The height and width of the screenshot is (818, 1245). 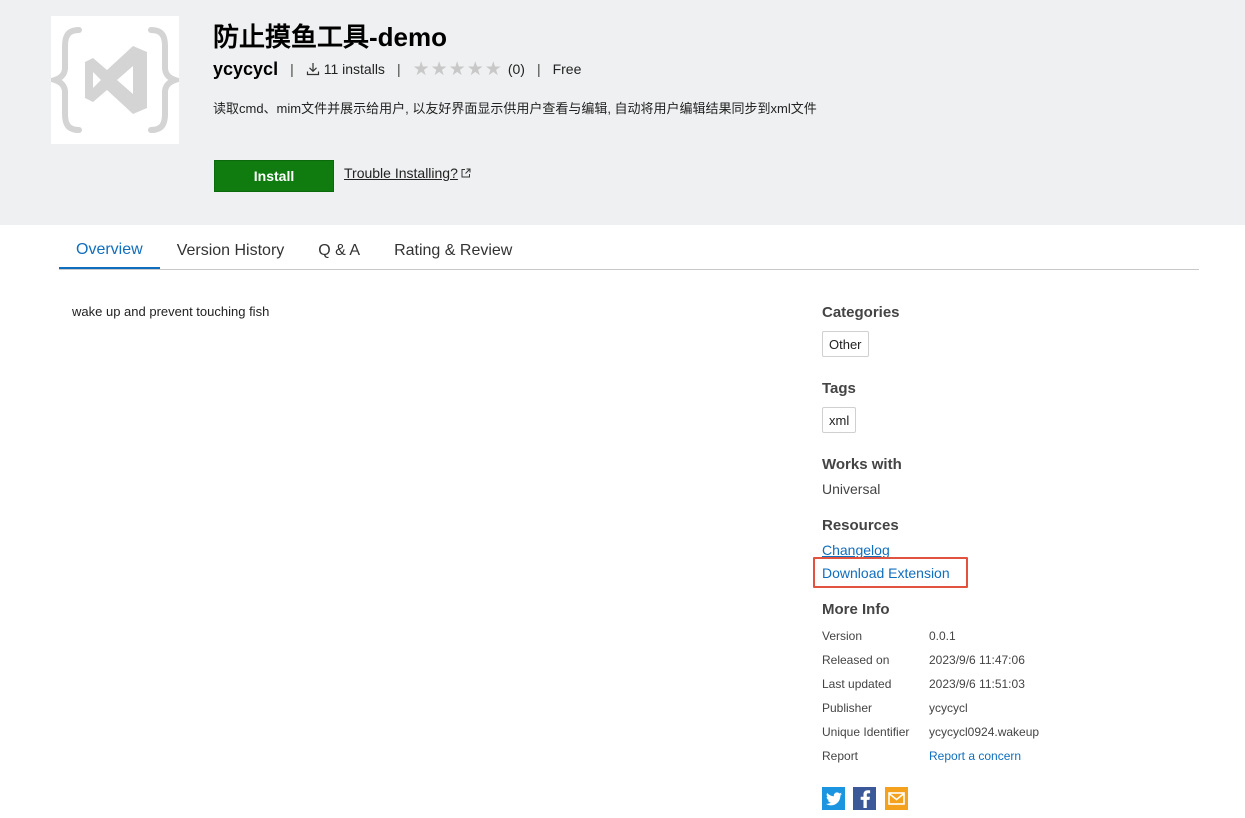 I want to click on category-chip: Other, so click(x=845, y=344).